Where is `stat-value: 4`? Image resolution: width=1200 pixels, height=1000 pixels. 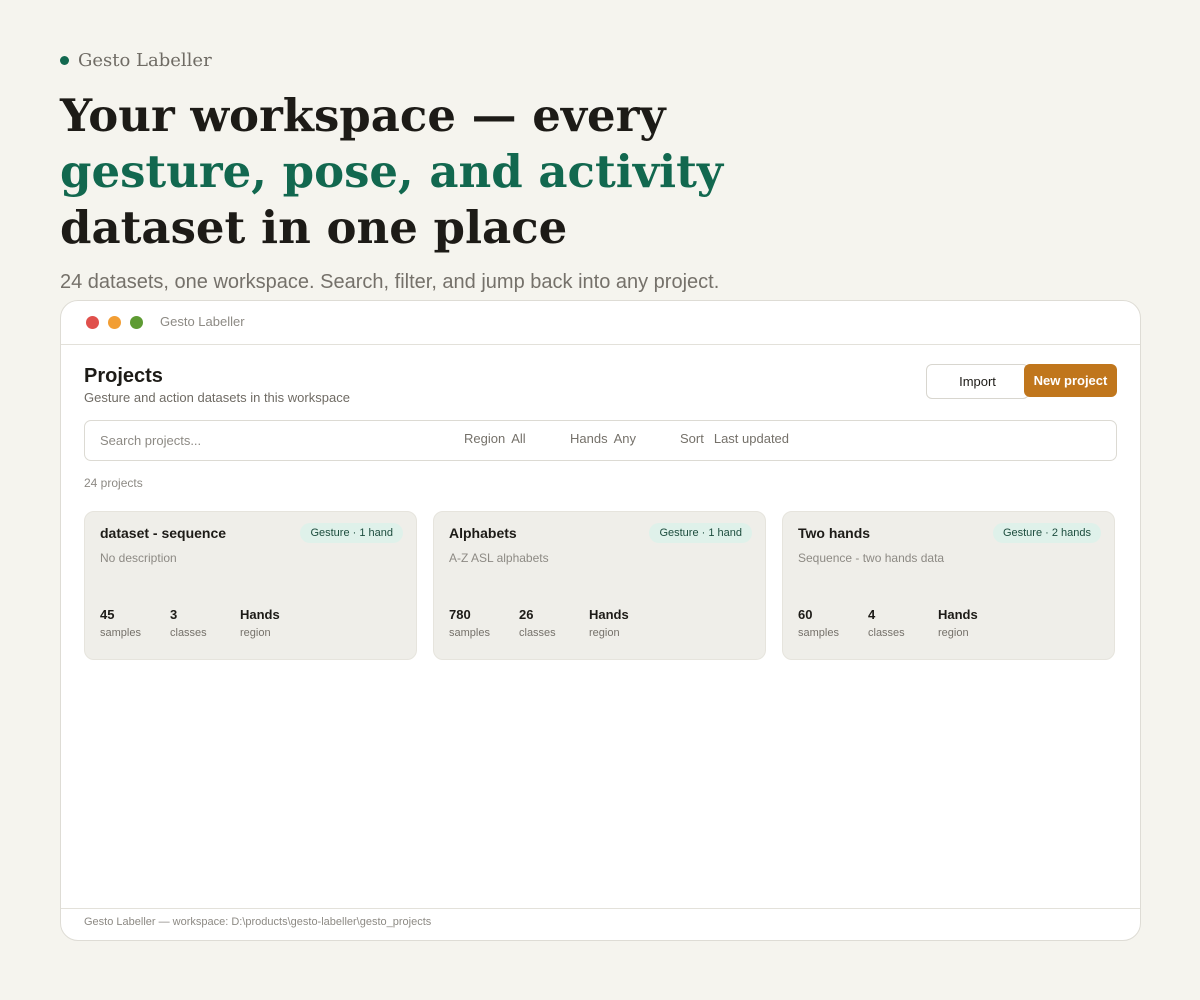 stat-value: 4 is located at coordinates (872, 614).